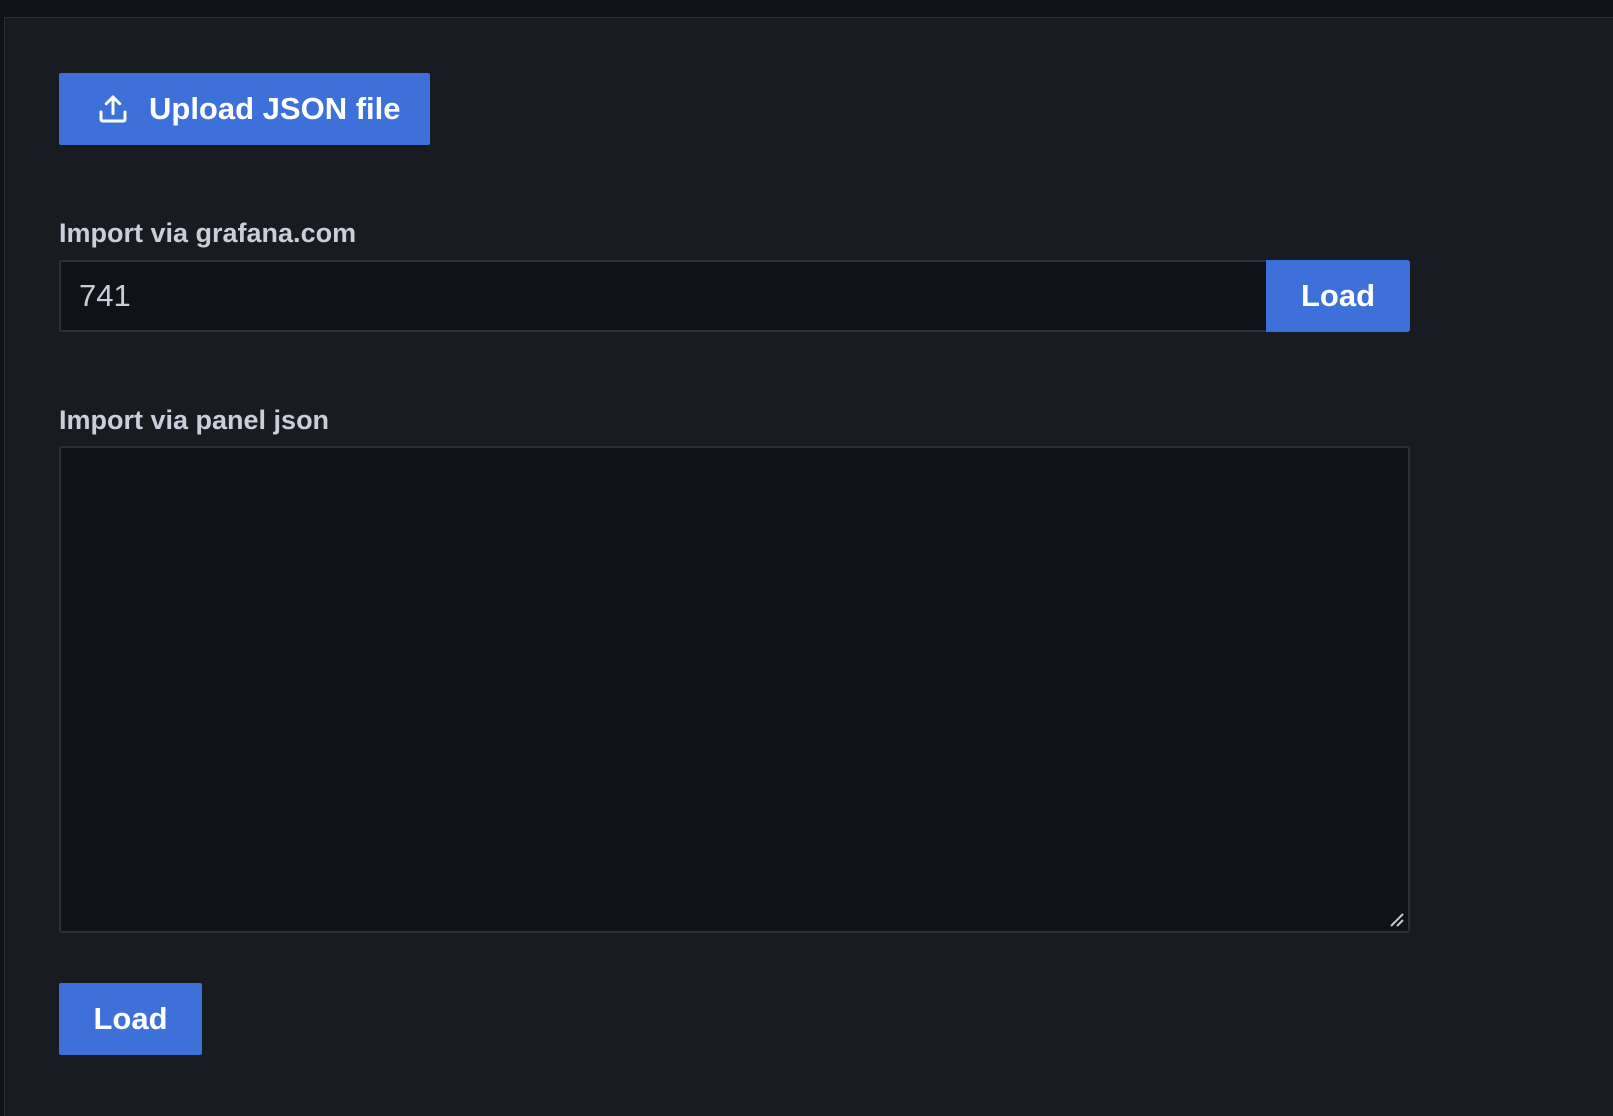 This screenshot has height=1116, width=1613. I want to click on panel-json-label: Import via panel json, so click(194, 420).